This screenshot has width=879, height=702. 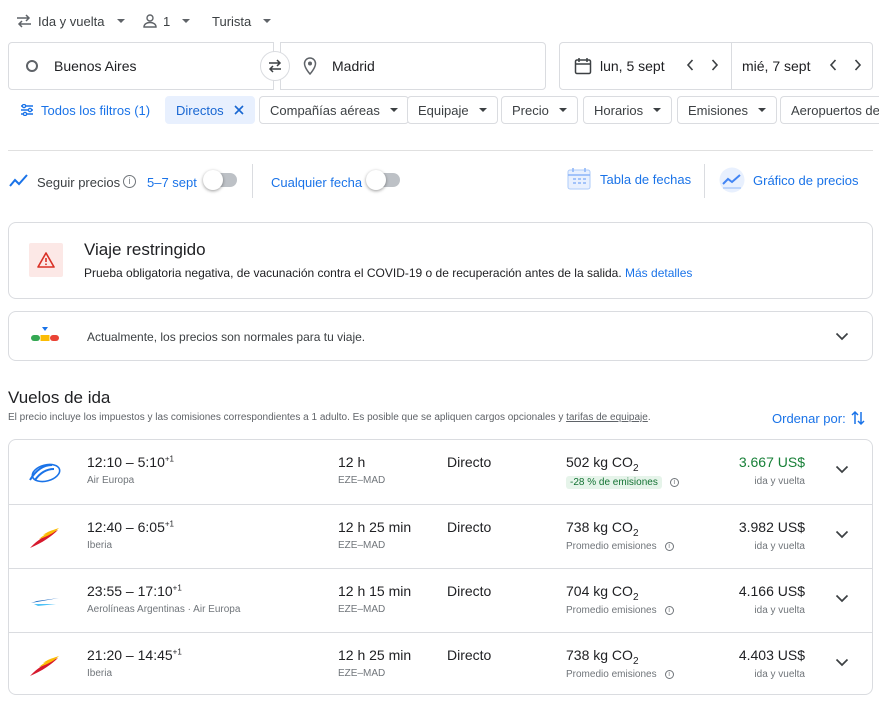 What do you see at coordinates (210, 110) in the screenshot?
I see `direct-filter-chip: Directos` at bounding box center [210, 110].